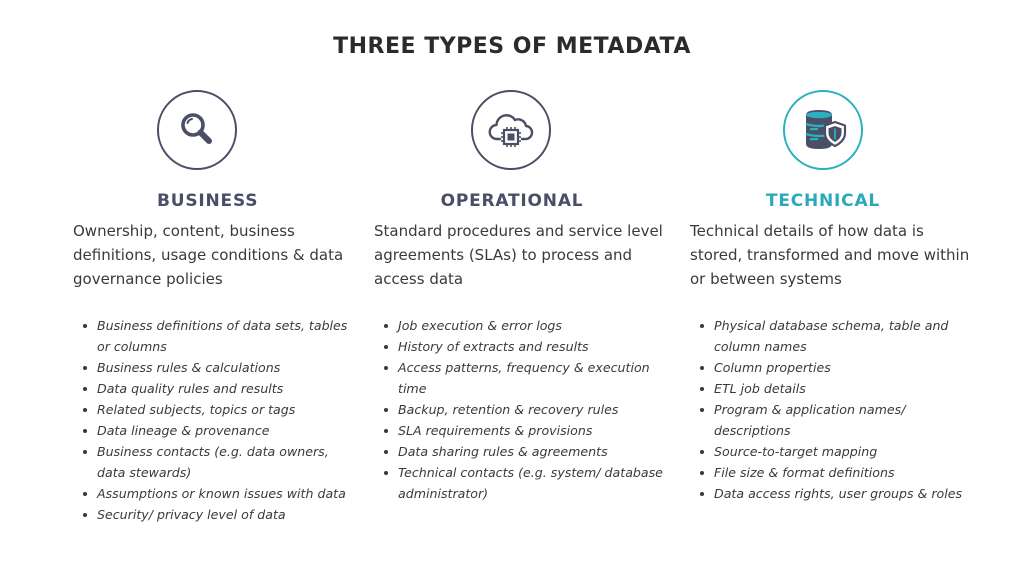 The height and width of the screenshot is (576, 1024). Describe the element at coordinates (840, 472) in the screenshot. I see `list-item: File size & format definitions` at that location.